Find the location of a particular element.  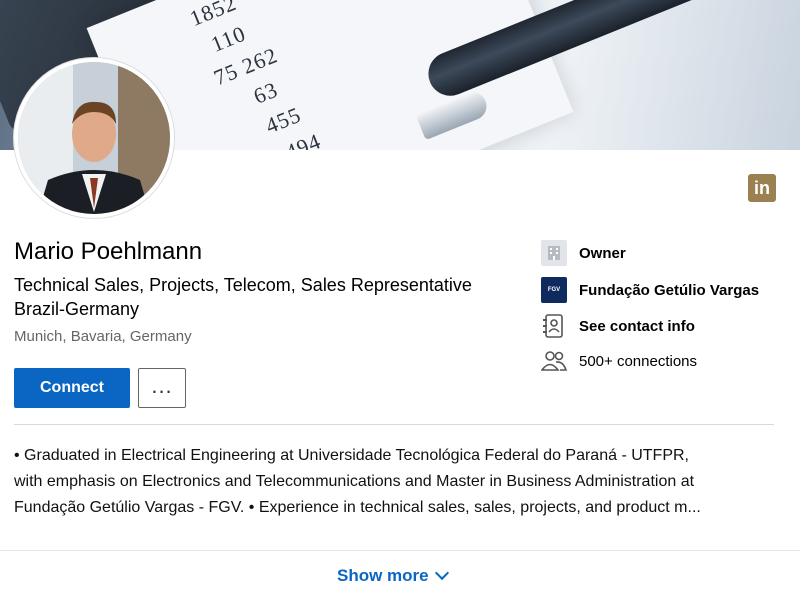

education-item: FGV Fundação Getúlio Vargas is located at coordinates (650, 290).